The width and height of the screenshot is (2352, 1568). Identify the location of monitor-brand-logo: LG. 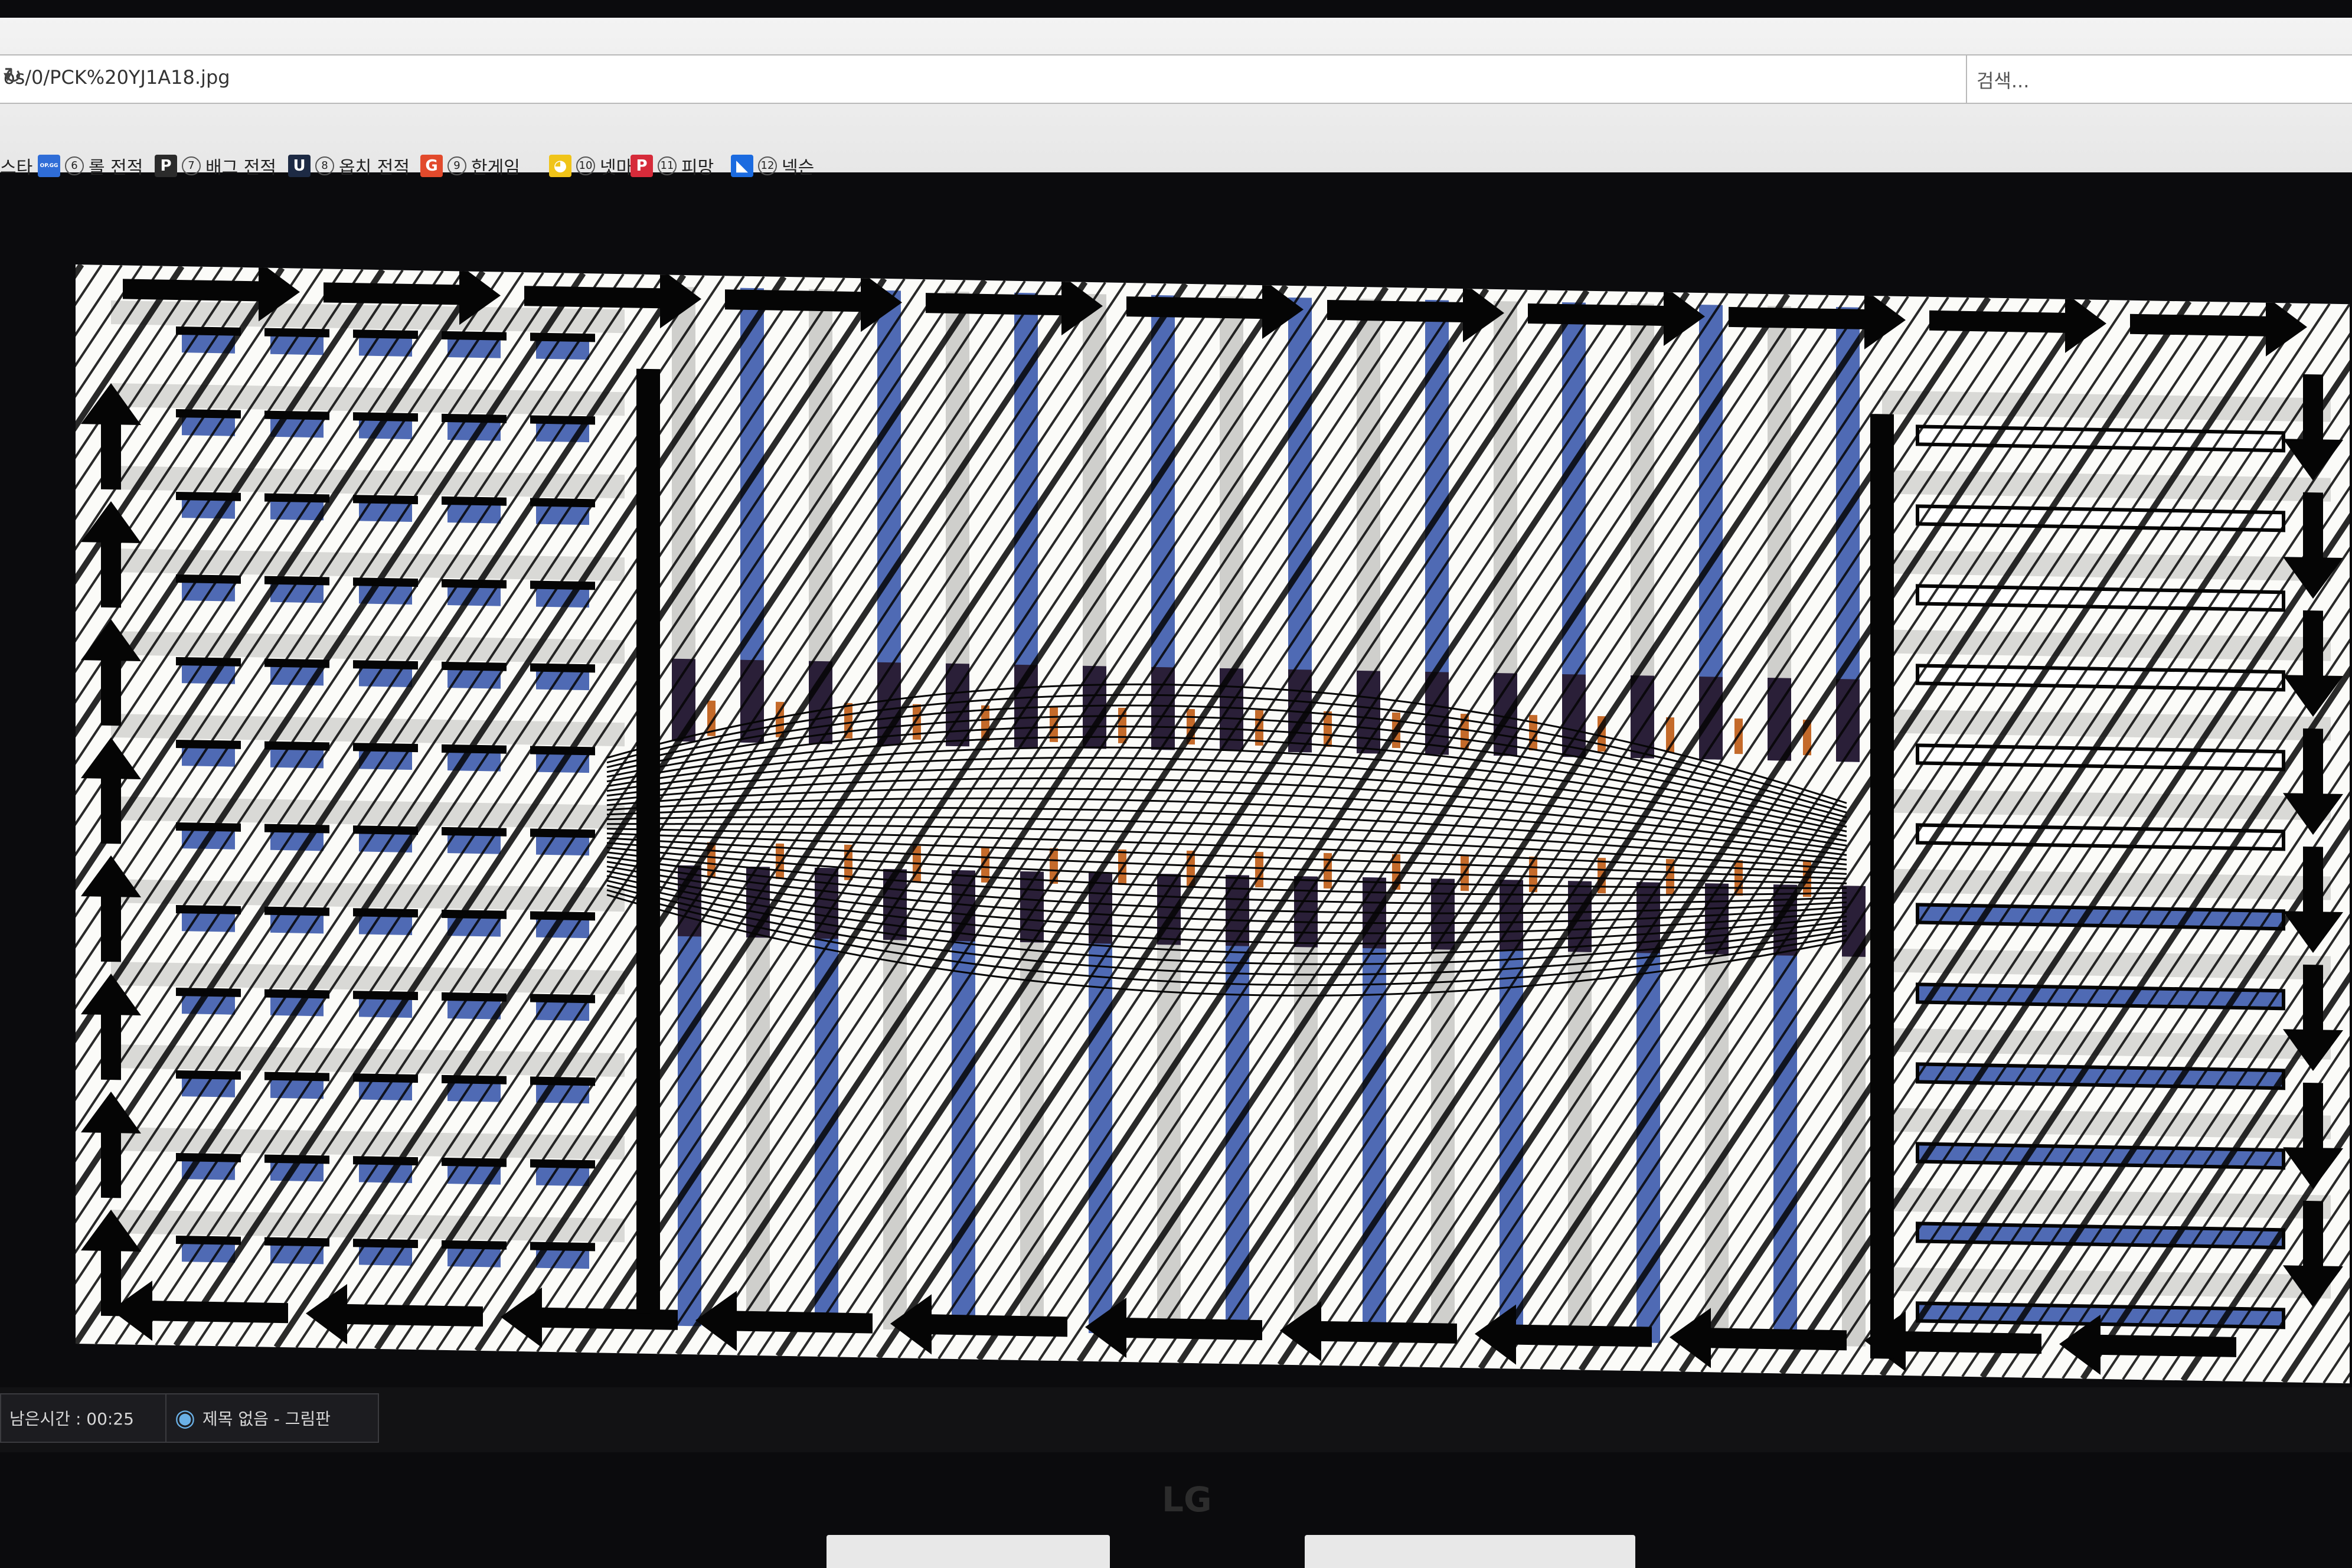
(1187, 1499).